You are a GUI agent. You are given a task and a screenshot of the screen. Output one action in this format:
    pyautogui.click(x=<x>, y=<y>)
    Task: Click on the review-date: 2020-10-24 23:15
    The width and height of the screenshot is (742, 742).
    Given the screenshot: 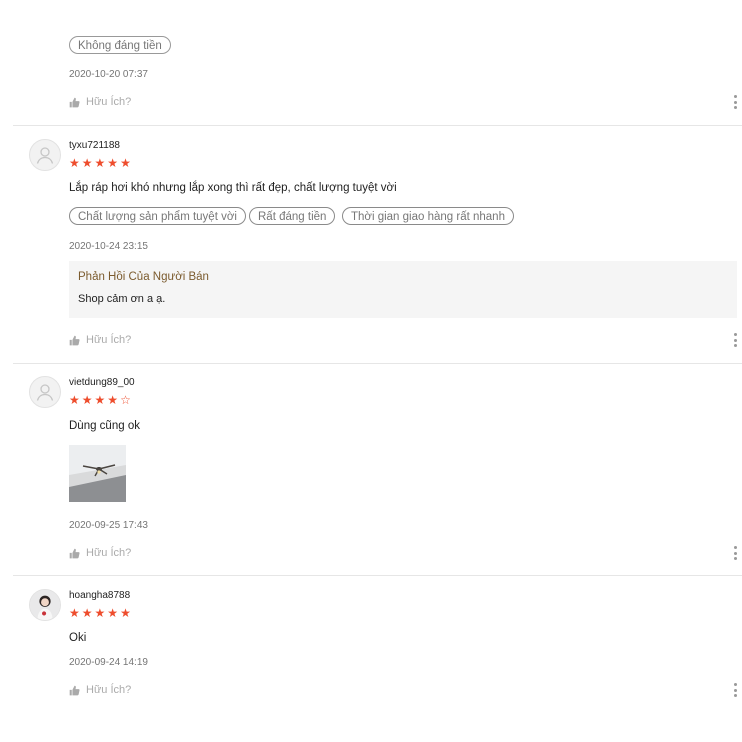 What is the action you would take?
    pyautogui.click(x=108, y=246)
    